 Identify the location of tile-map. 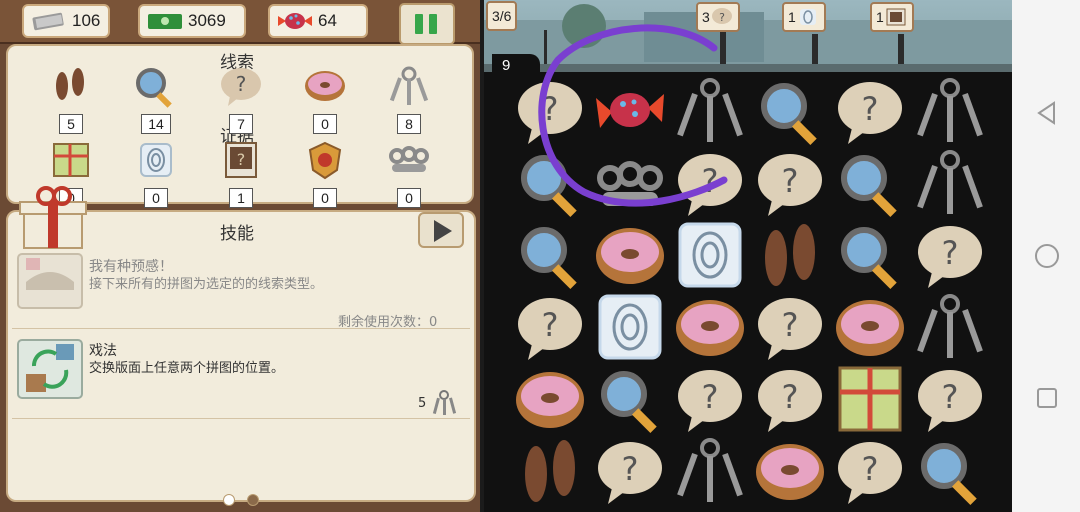
(870, 400).